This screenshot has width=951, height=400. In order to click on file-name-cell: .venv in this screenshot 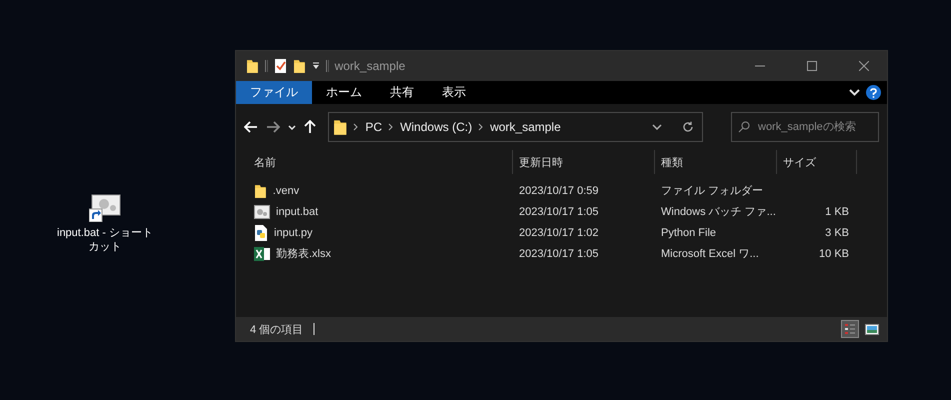, I will do `click(380, 190)`.